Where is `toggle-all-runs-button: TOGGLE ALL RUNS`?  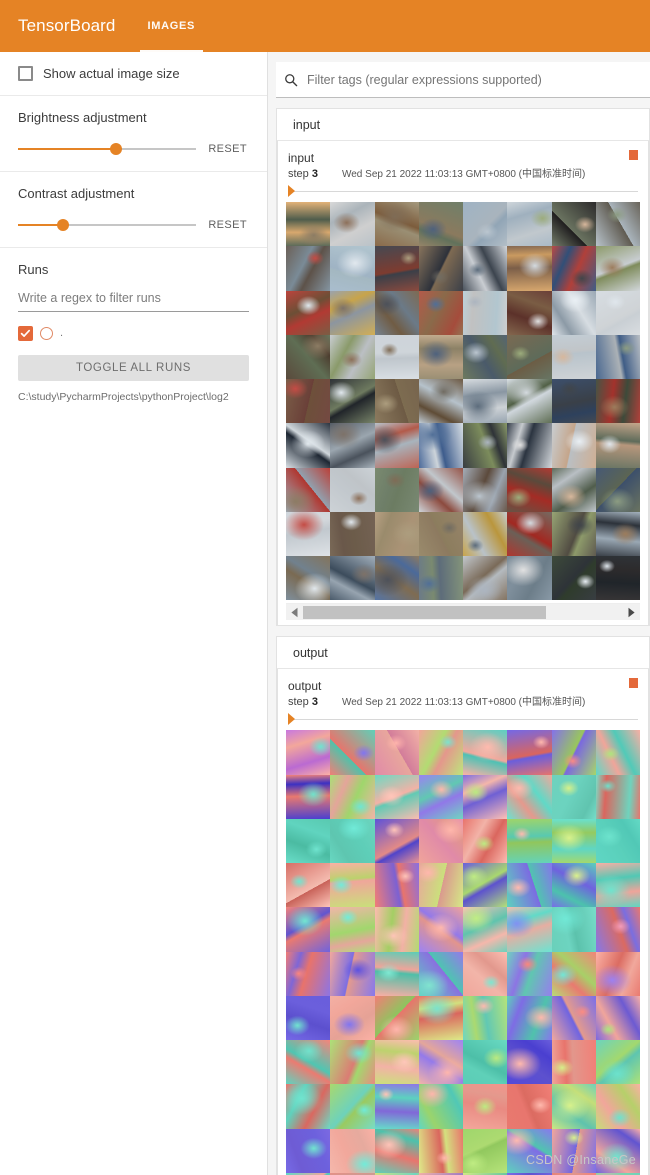
toggle-all-runs-button: TOGGLE ALL RUNS is located at coordinates (133, 368).